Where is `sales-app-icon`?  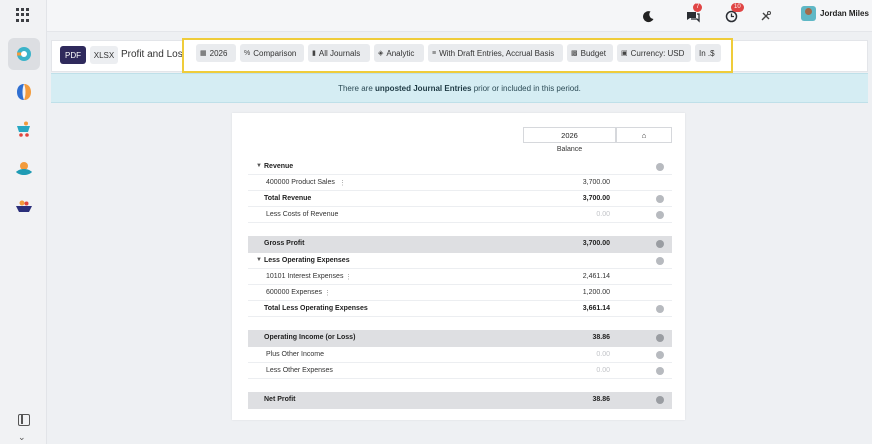 sales-app-icon is located at coordinates (24, 130).